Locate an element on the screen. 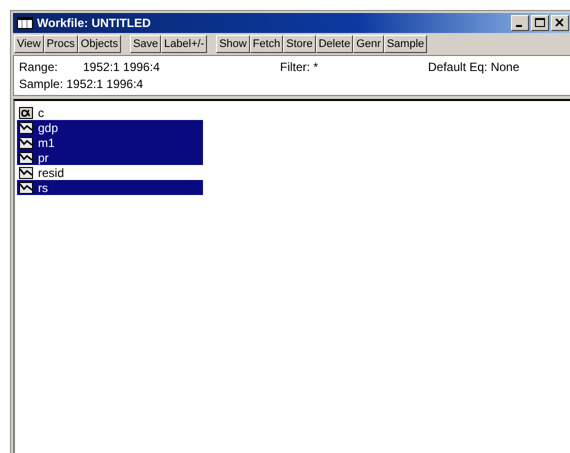 The height and width of the screenshot is (453, 570). range-value: 1952:1 1996:4 is located at coordinates (122, 67).